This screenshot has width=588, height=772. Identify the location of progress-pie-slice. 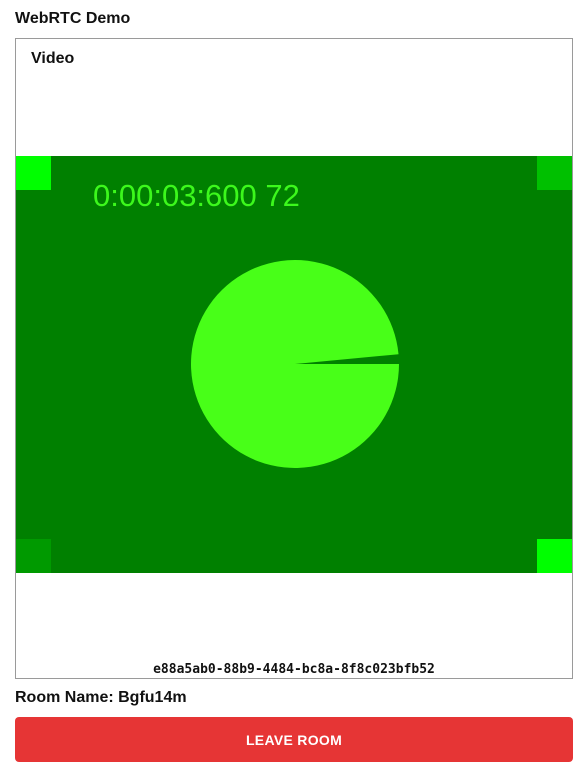
(295, 364).